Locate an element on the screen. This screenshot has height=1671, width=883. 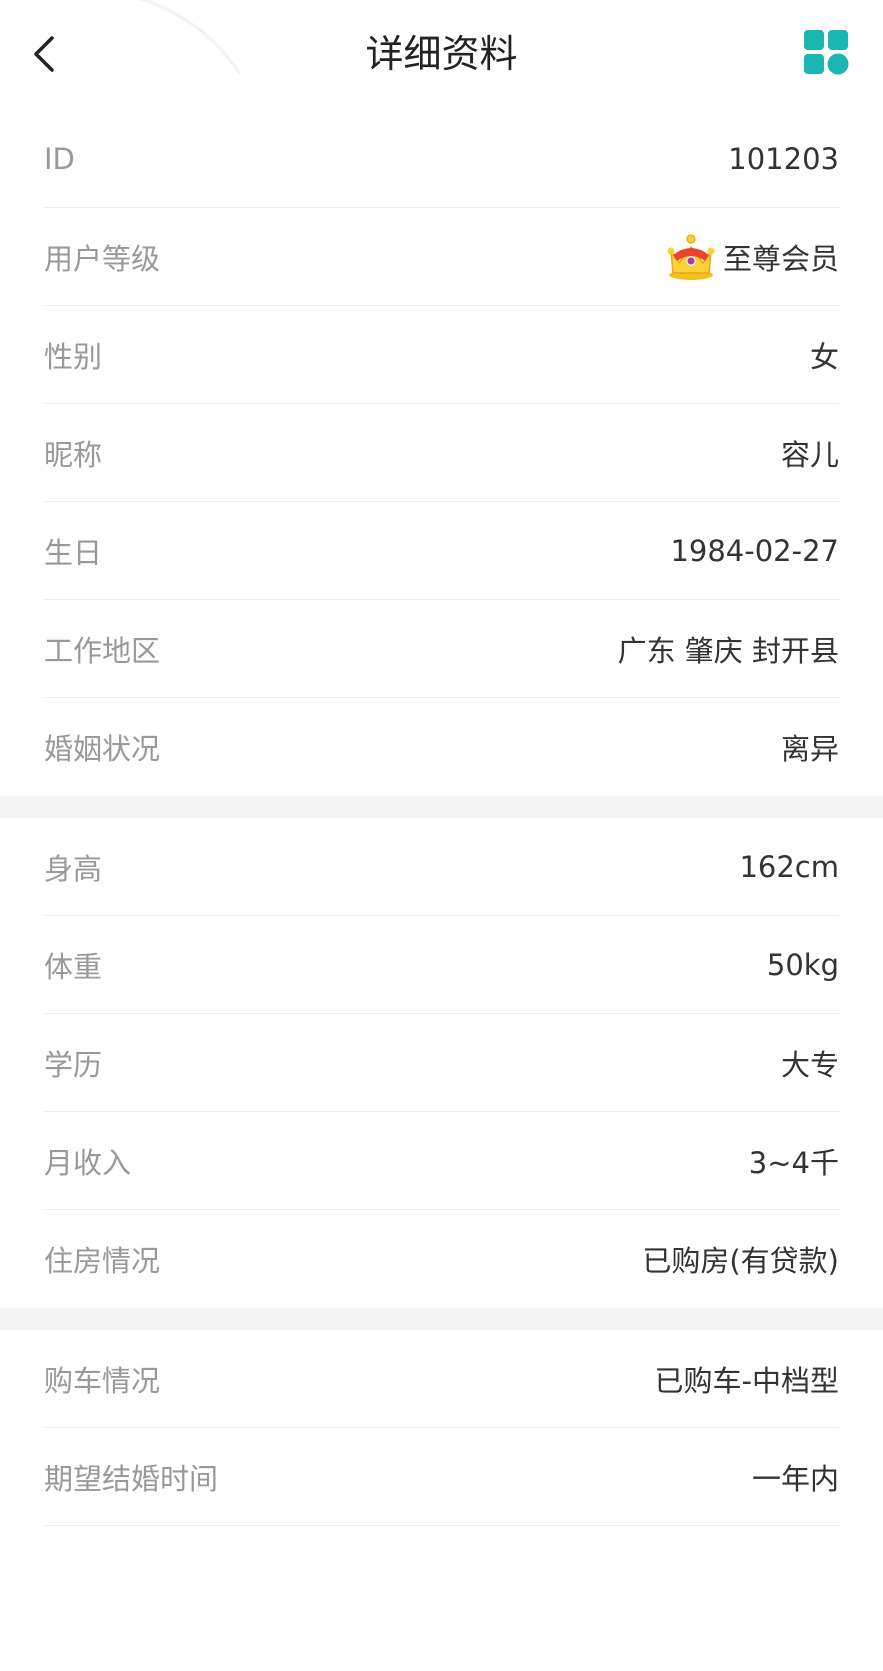
row-value-wrapper: 至尊会员 is located at coordinates (752, 257).